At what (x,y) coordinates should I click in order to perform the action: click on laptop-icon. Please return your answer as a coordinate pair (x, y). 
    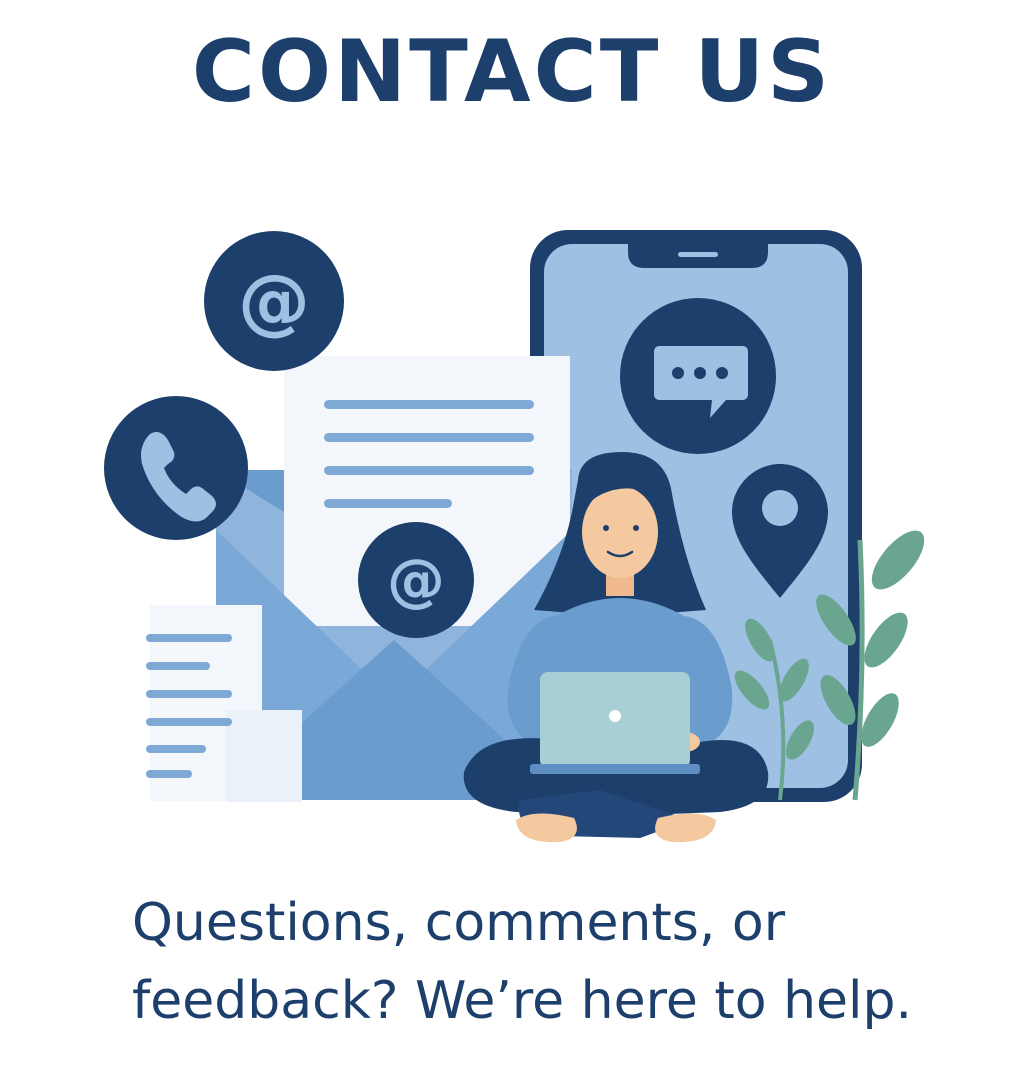
    Looking at the image, I should click on (615, 723).